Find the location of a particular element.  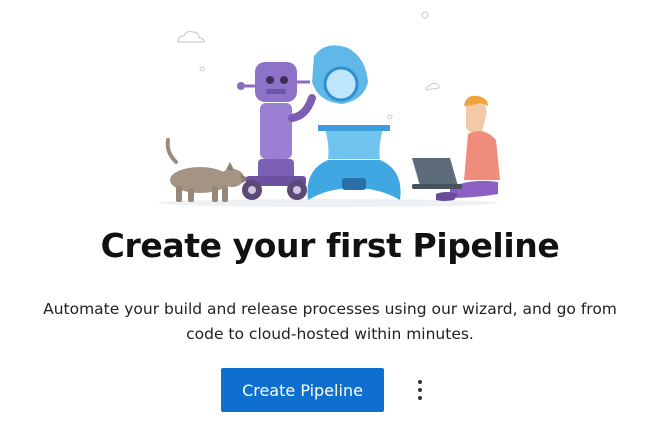

more-vertical-icon is located at coordinates (420, 390).